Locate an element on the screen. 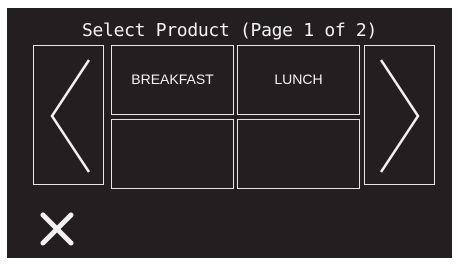 The width and height of the screenshot is (458, 265). product-tile-label: LUNCH is located at coordinates (298, 79).